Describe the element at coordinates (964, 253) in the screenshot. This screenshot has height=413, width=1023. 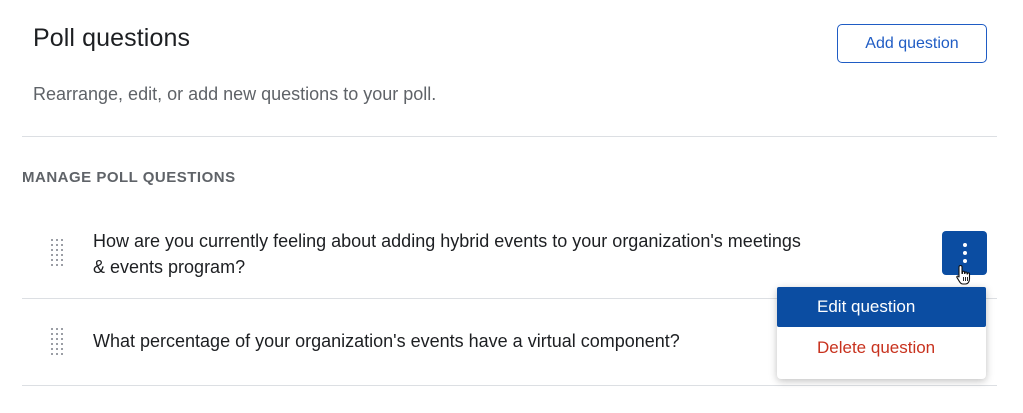
I see `more-vertical-icon` at that location.